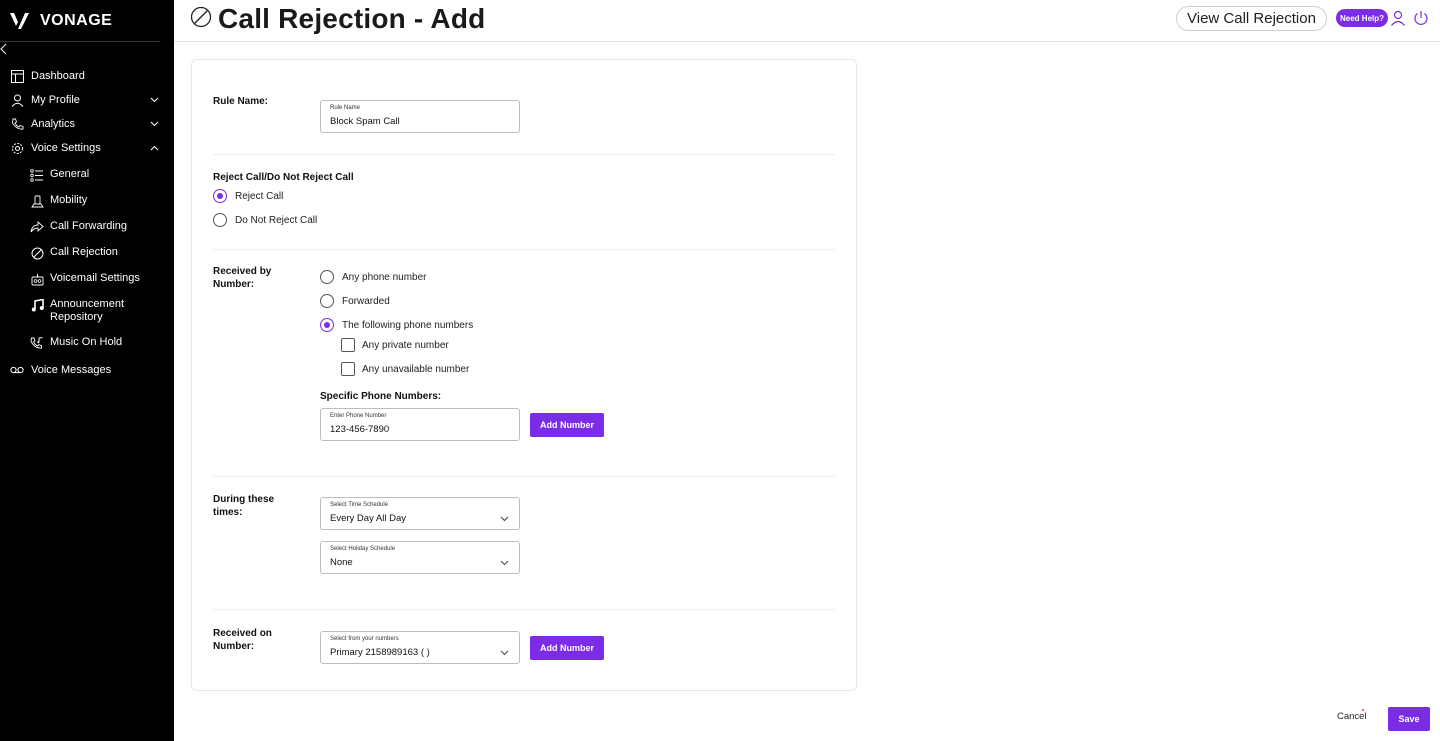 This screenshot has height=741, width=1440. Describe the element at coordinates (37, 227) in the screenshot. I see `forward-icon` at that location.